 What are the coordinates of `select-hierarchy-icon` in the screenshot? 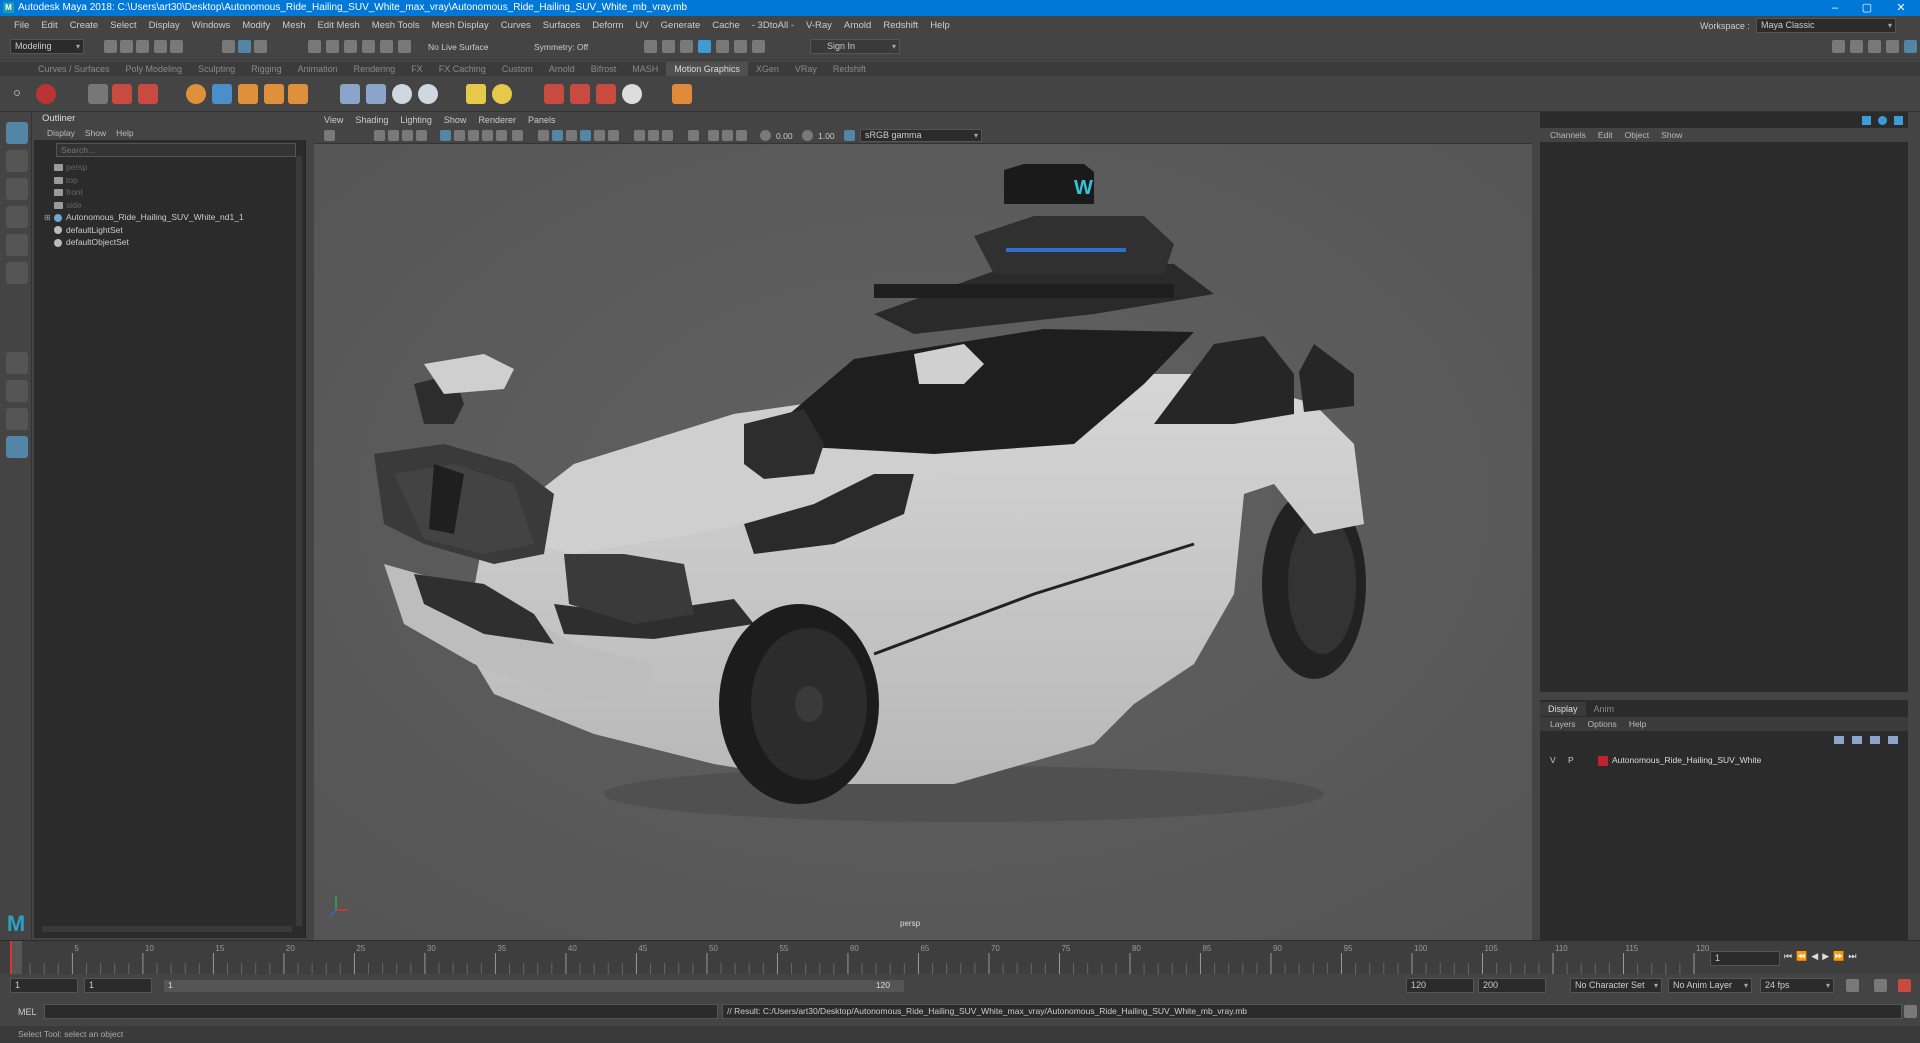 It's located at (228, 46).